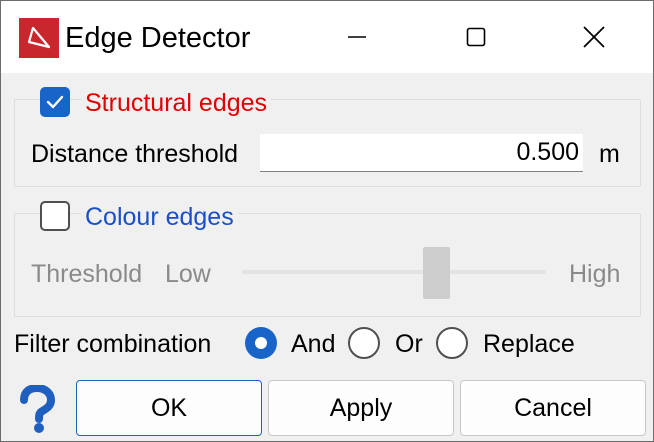 The width and height of the screenshot is (654, 442). What do you see at coordinates (409, 344) in the screenshot?
I see `filter-or-label: Or` at bounding box center [409, 344].